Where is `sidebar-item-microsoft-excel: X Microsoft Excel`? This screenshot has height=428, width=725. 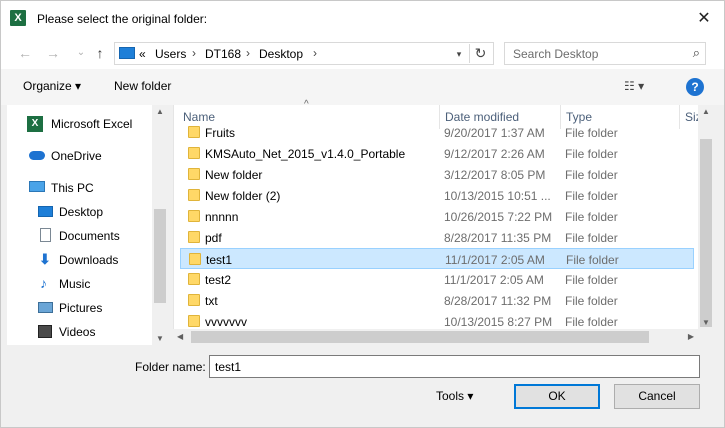 sidebar-item-microsoft-excel: X Microsoft Excel is located at coordinates (77, 124).